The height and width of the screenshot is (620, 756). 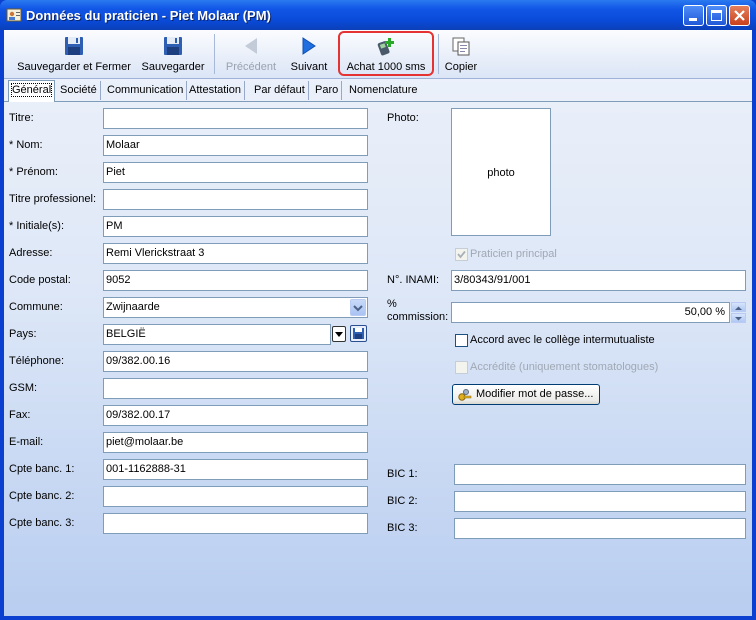 I want to click on gsm-label: GSM:, so click(x=23, y=388).